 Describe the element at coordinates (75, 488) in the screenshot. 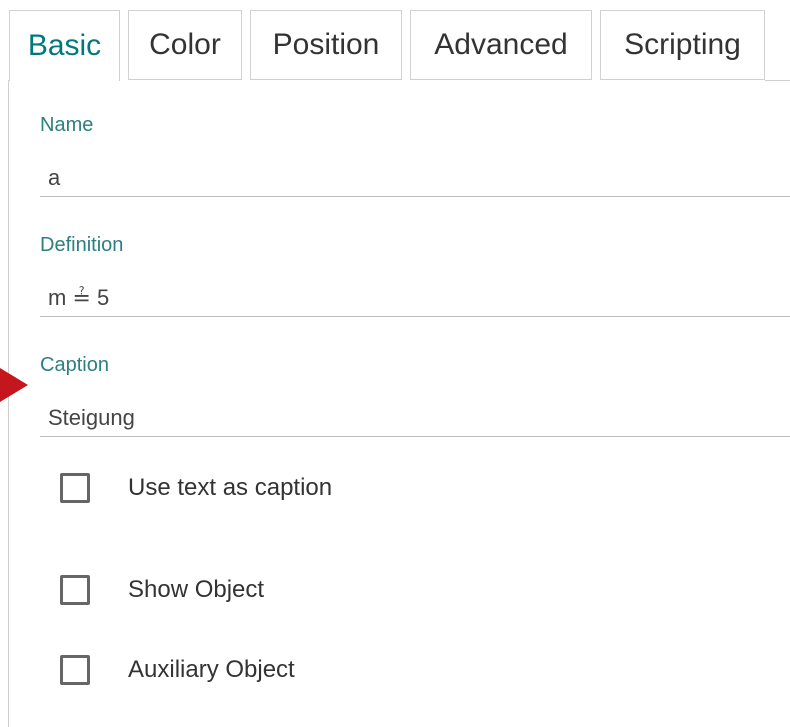

I see `use-text-as-caption-checkbox` at that location.